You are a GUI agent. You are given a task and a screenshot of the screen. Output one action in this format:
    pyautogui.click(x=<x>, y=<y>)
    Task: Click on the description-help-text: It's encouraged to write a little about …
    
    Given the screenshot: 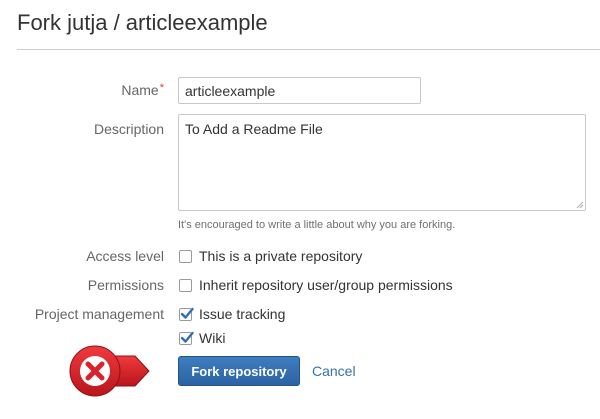 What is the action you would take?
    pyautogui.click(x=317, y=225)
    